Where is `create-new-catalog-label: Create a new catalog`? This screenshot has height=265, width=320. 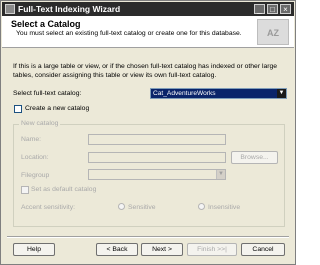 create-new-catalog-label: Create a new catalog is located at coordinates (57, 108).